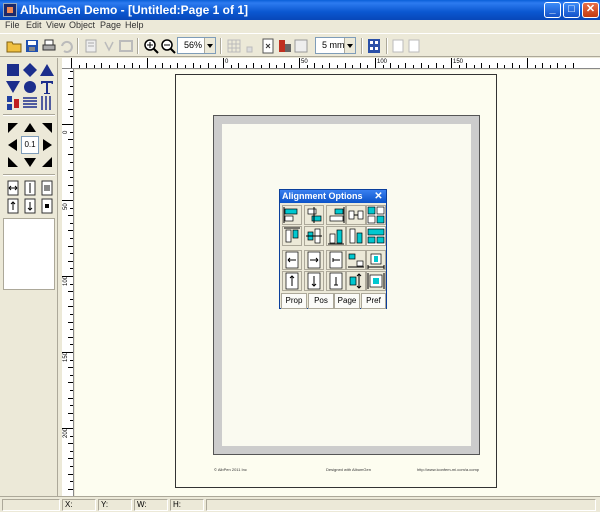 The image size is (600, 512). What do you see at coordinates (347, 301) in the screenshot?
I see `tab-page: Page` at bounding box center [347, 301].